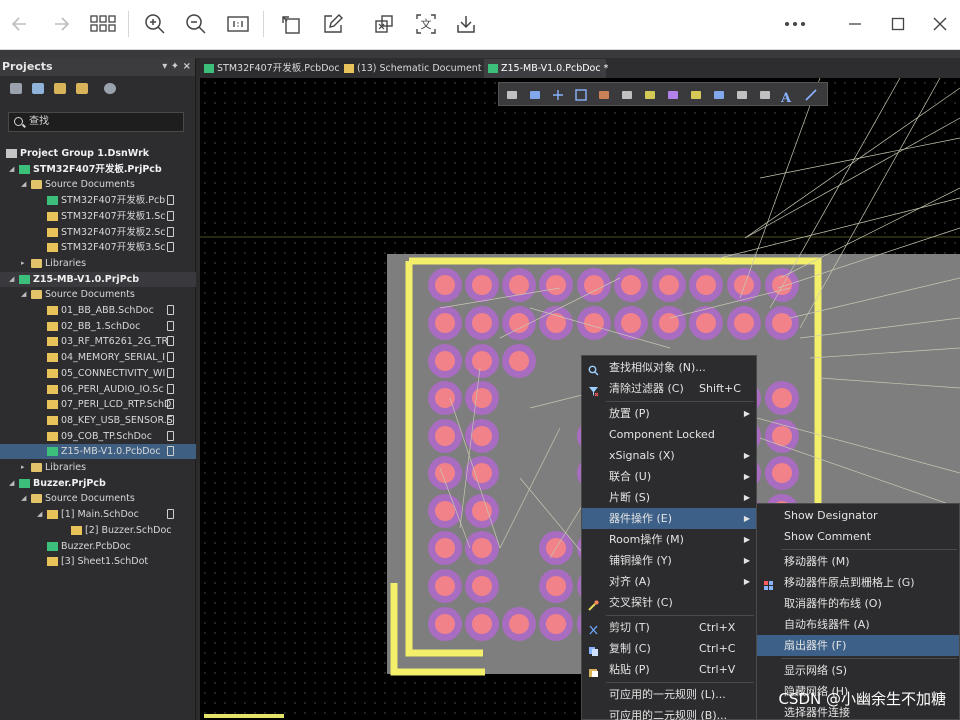 This screenshot has height=720, width=960. I want to click on open-folder-icon, so click(60, 88).